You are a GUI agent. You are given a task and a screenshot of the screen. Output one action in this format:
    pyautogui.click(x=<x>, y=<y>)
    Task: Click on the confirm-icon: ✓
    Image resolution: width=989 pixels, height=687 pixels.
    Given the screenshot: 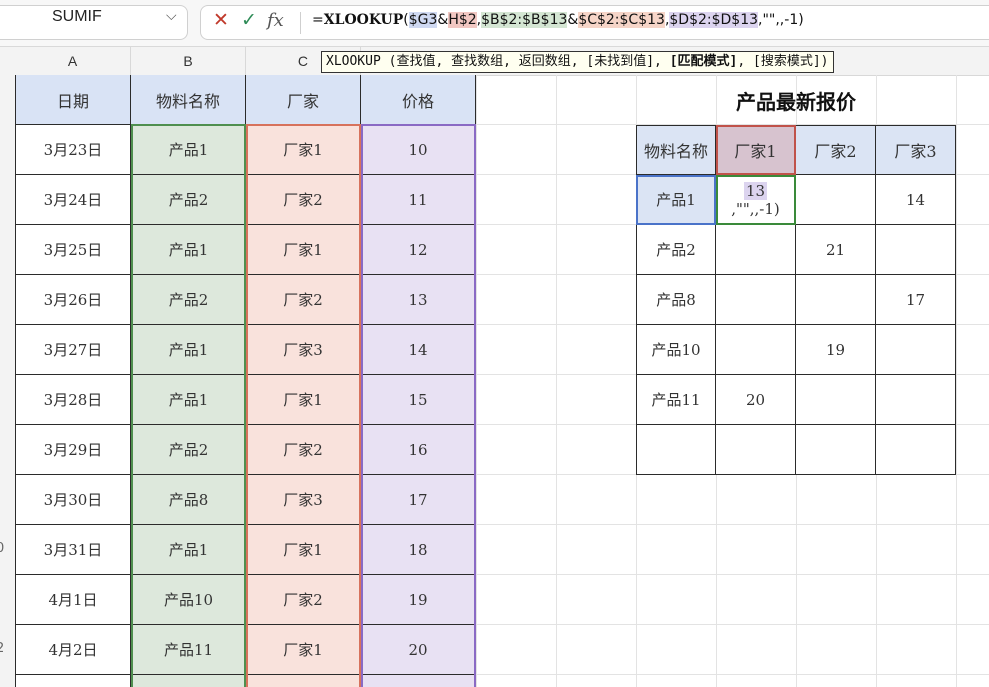 What is the action you would take?
    pyautogui.click(x=249, y=20)
    